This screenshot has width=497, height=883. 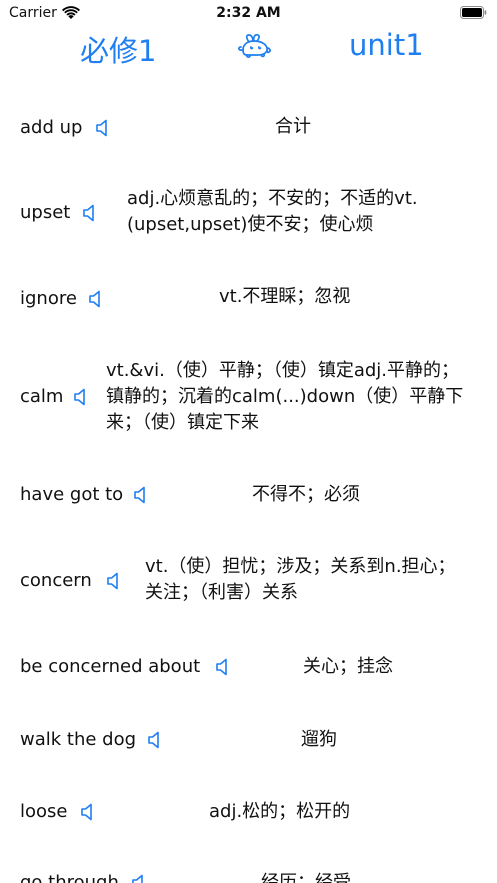 What do you see at coordinates (386, 45) in the screenshot?
I see `unit-selector-button: unit1` at bounding box center [386, 45].